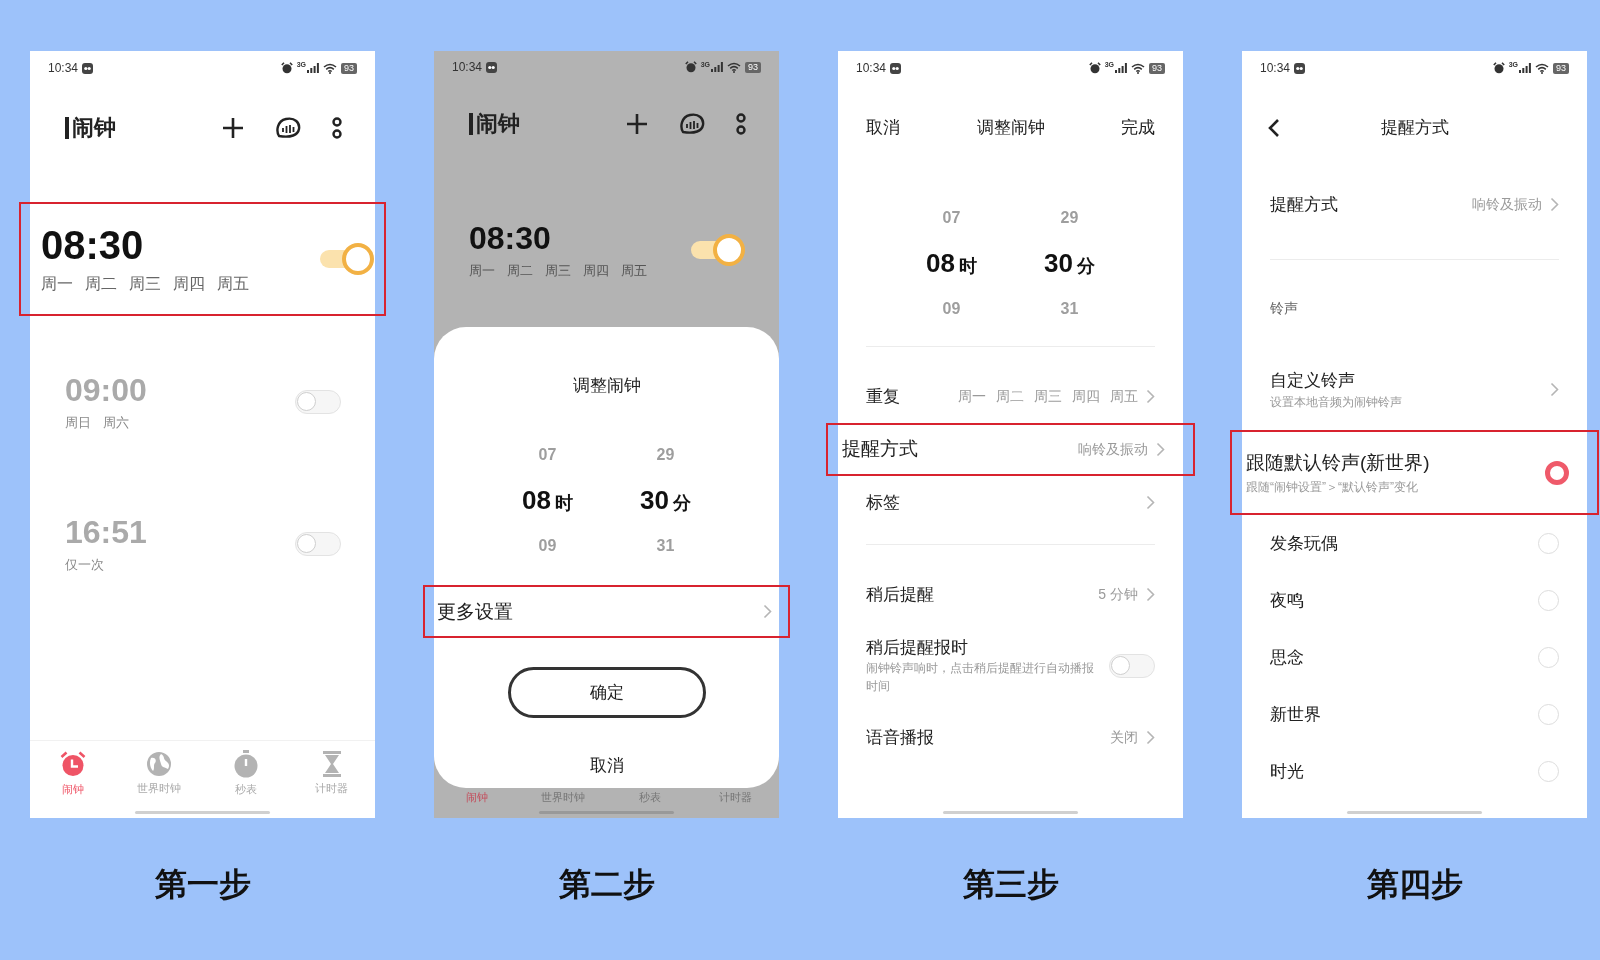 This screenshot has width=1600, height=960. What do you see at coordinates (1010, 594) in the screenshot?
I see `settings-row: 稍后提醒 5 分钟` at bounding box center [1010, 594].